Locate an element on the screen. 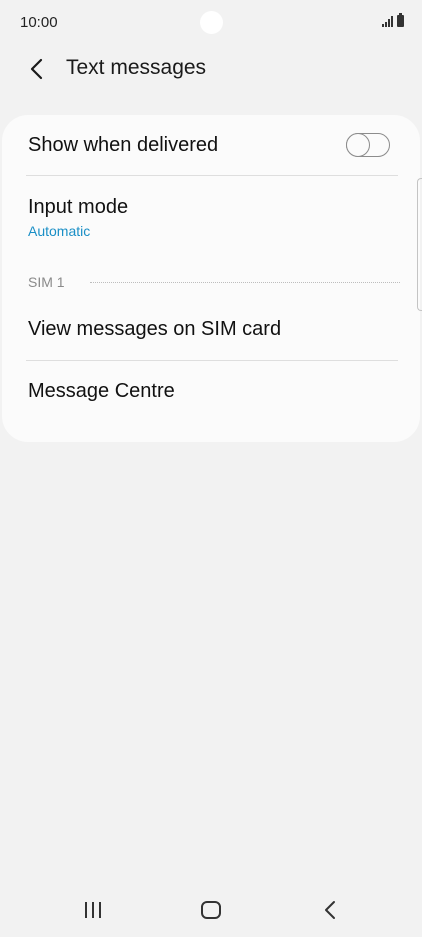 Image resolution: width=422 pixels, height=937 pixels. view-messages-on-sim-row: View messages on SIM card is located at coordinates (211, 330).